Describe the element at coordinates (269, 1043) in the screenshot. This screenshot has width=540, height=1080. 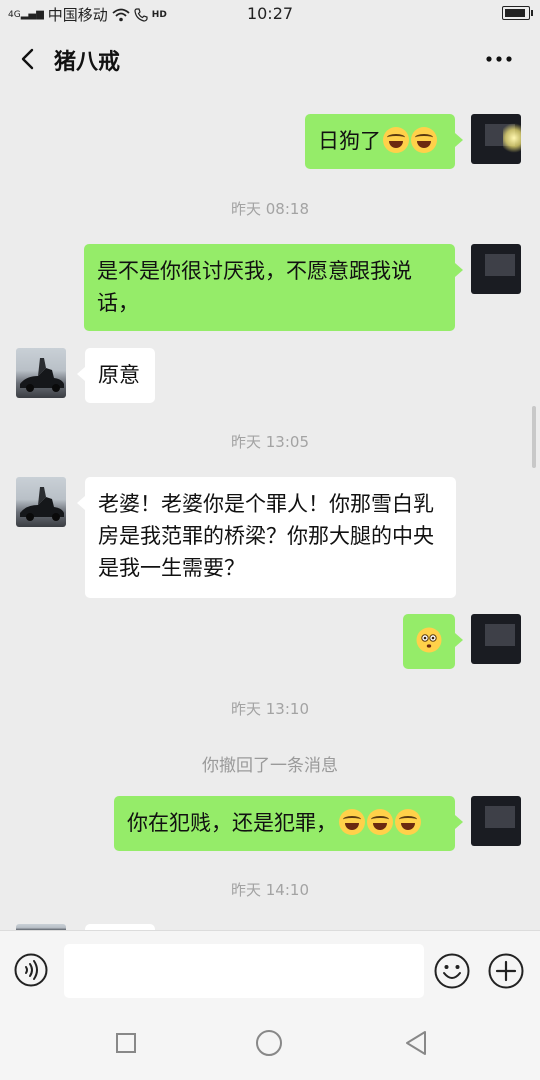
I see `home-icon` at that location.